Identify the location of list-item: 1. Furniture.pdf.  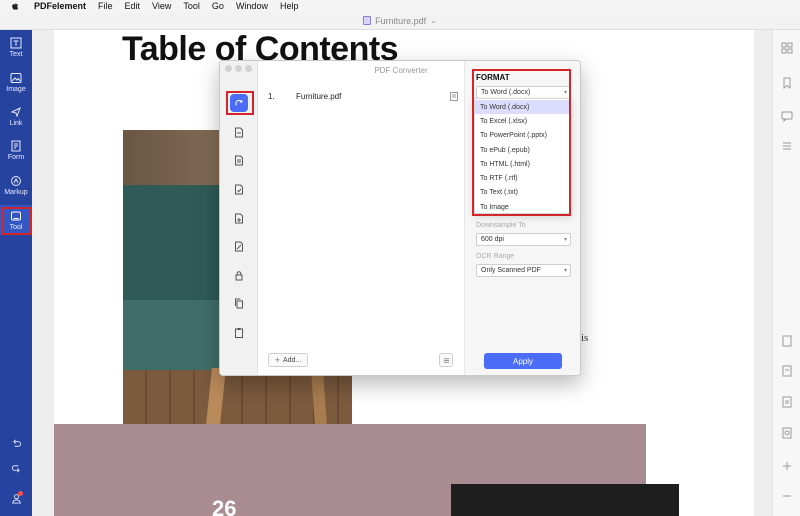
(363, 96).